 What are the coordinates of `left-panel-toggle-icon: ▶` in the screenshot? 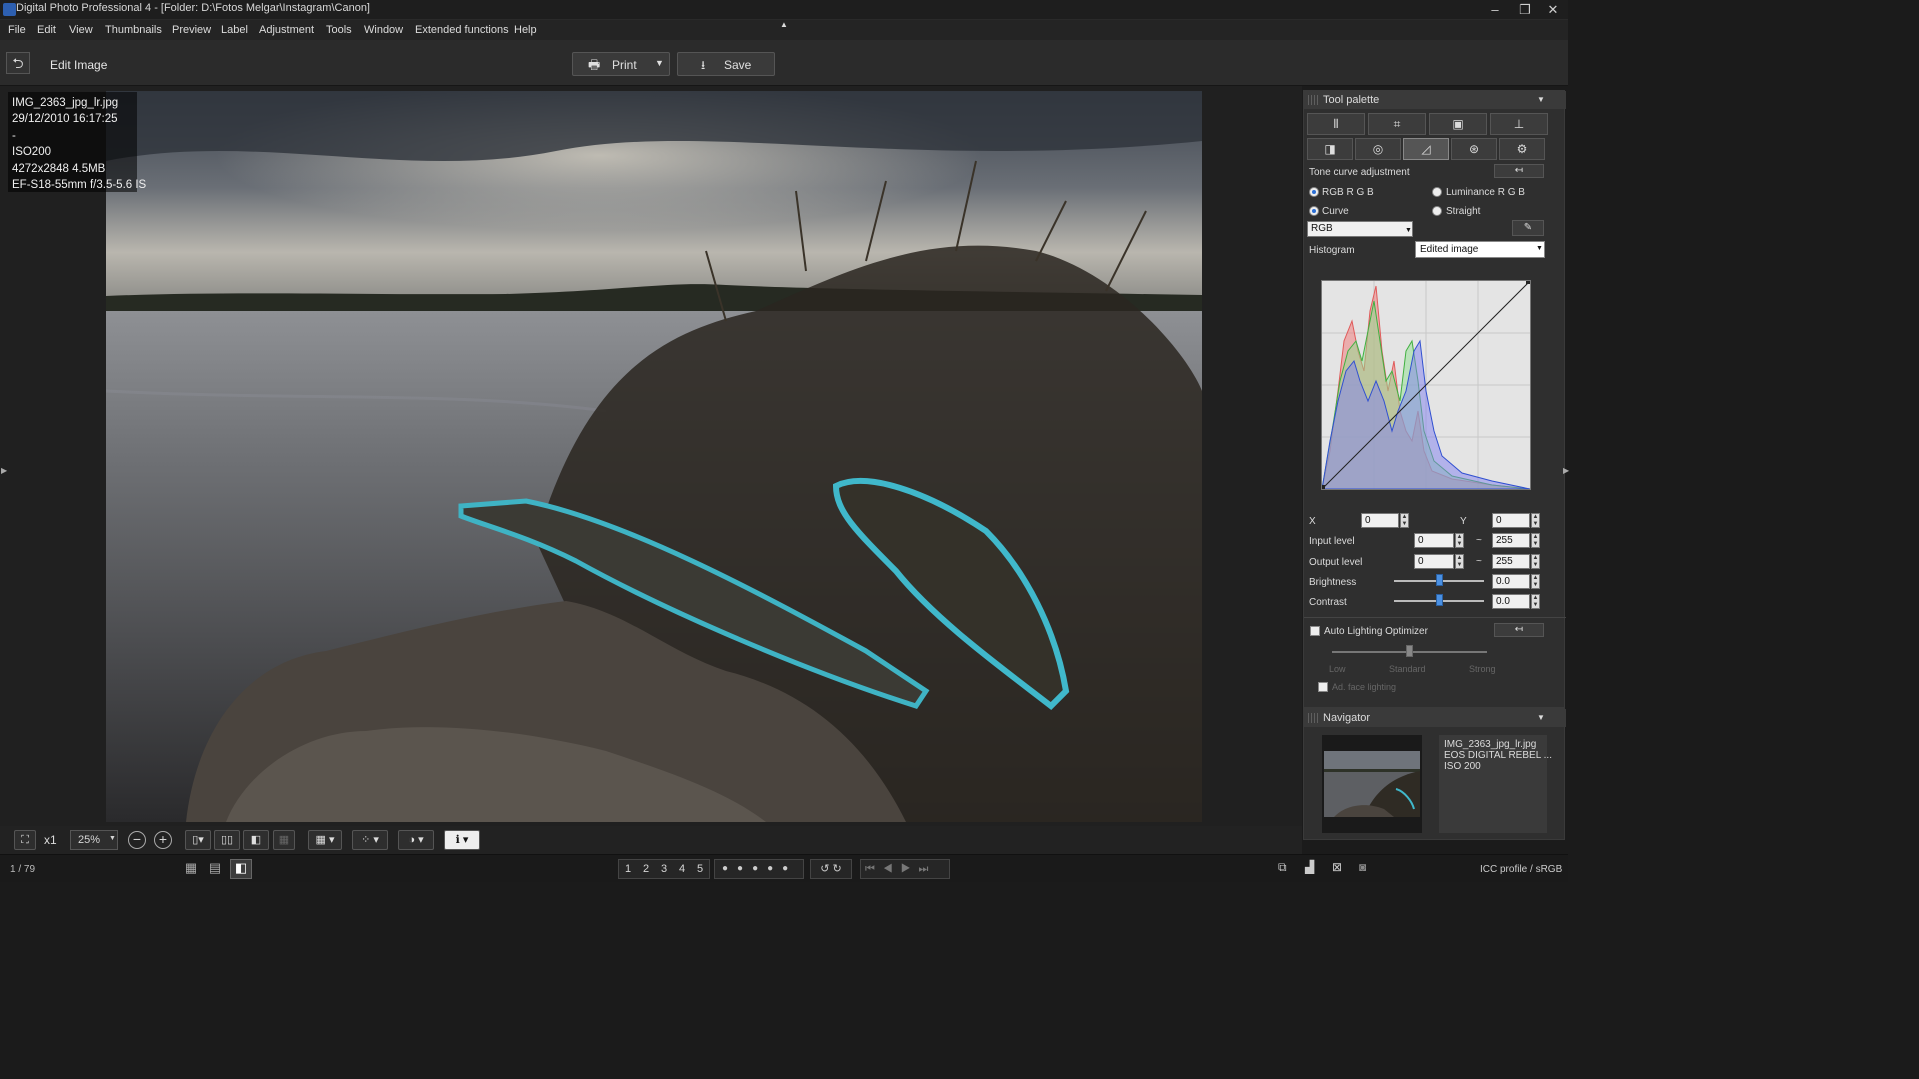 It's located at (4, 470).